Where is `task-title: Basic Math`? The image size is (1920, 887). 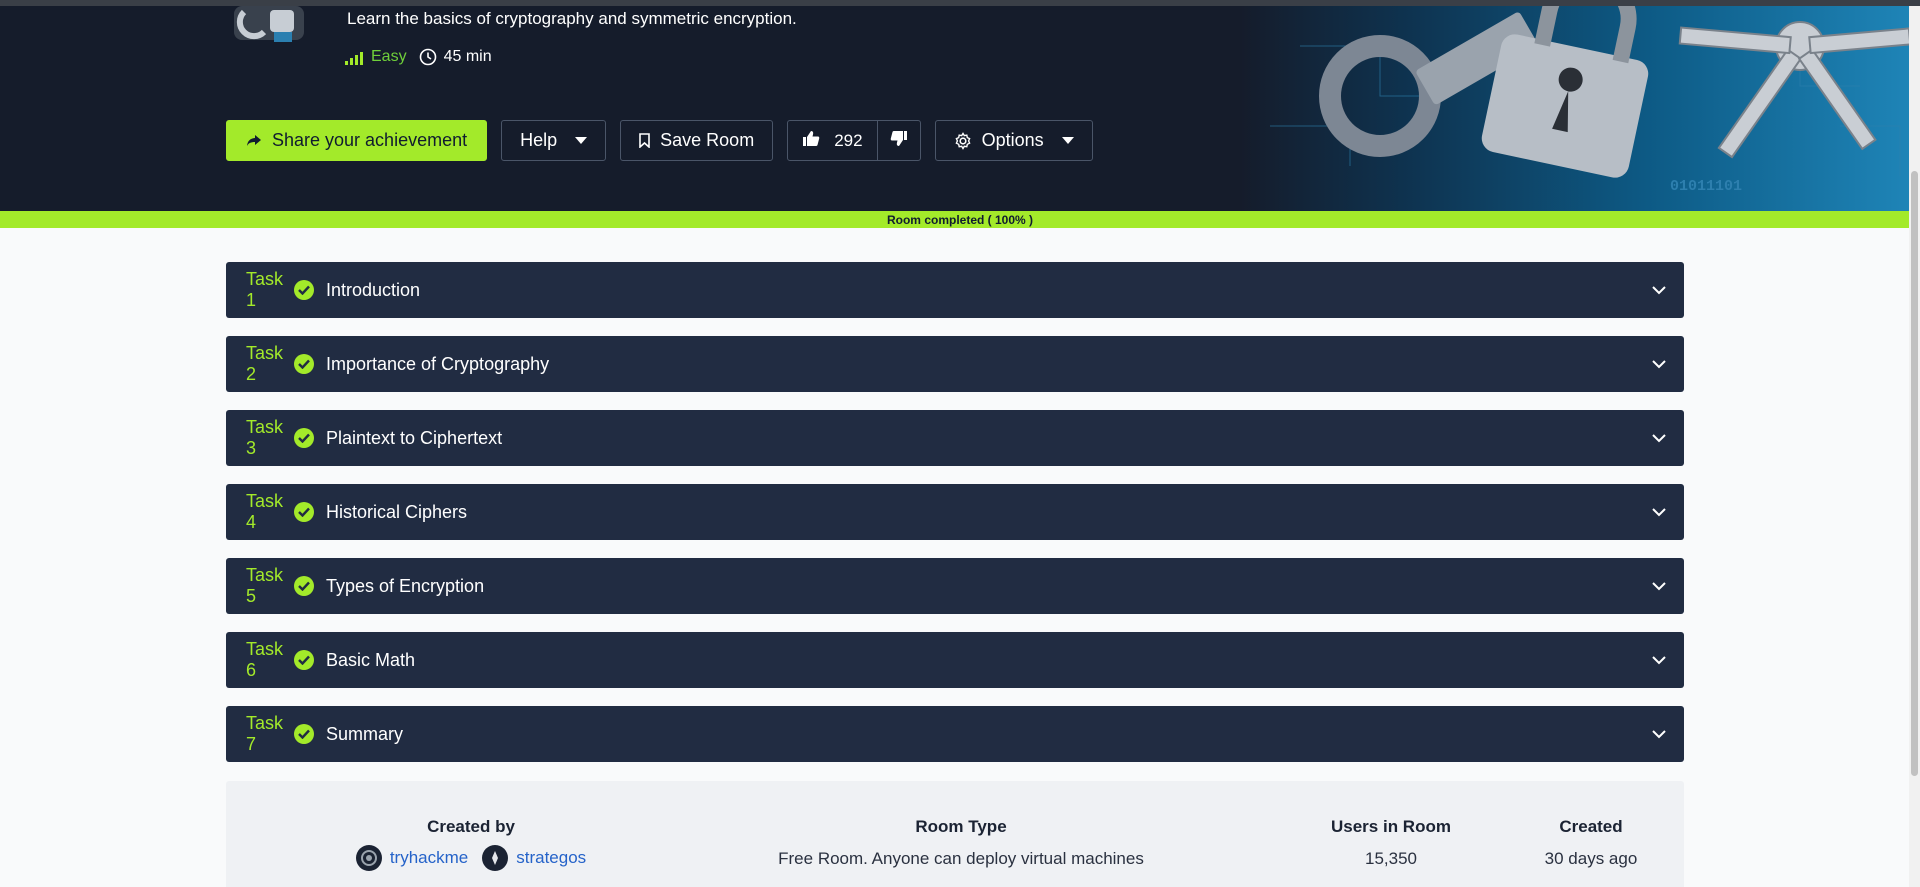
task-title: Basic Math is located at coordinates (371, 659).